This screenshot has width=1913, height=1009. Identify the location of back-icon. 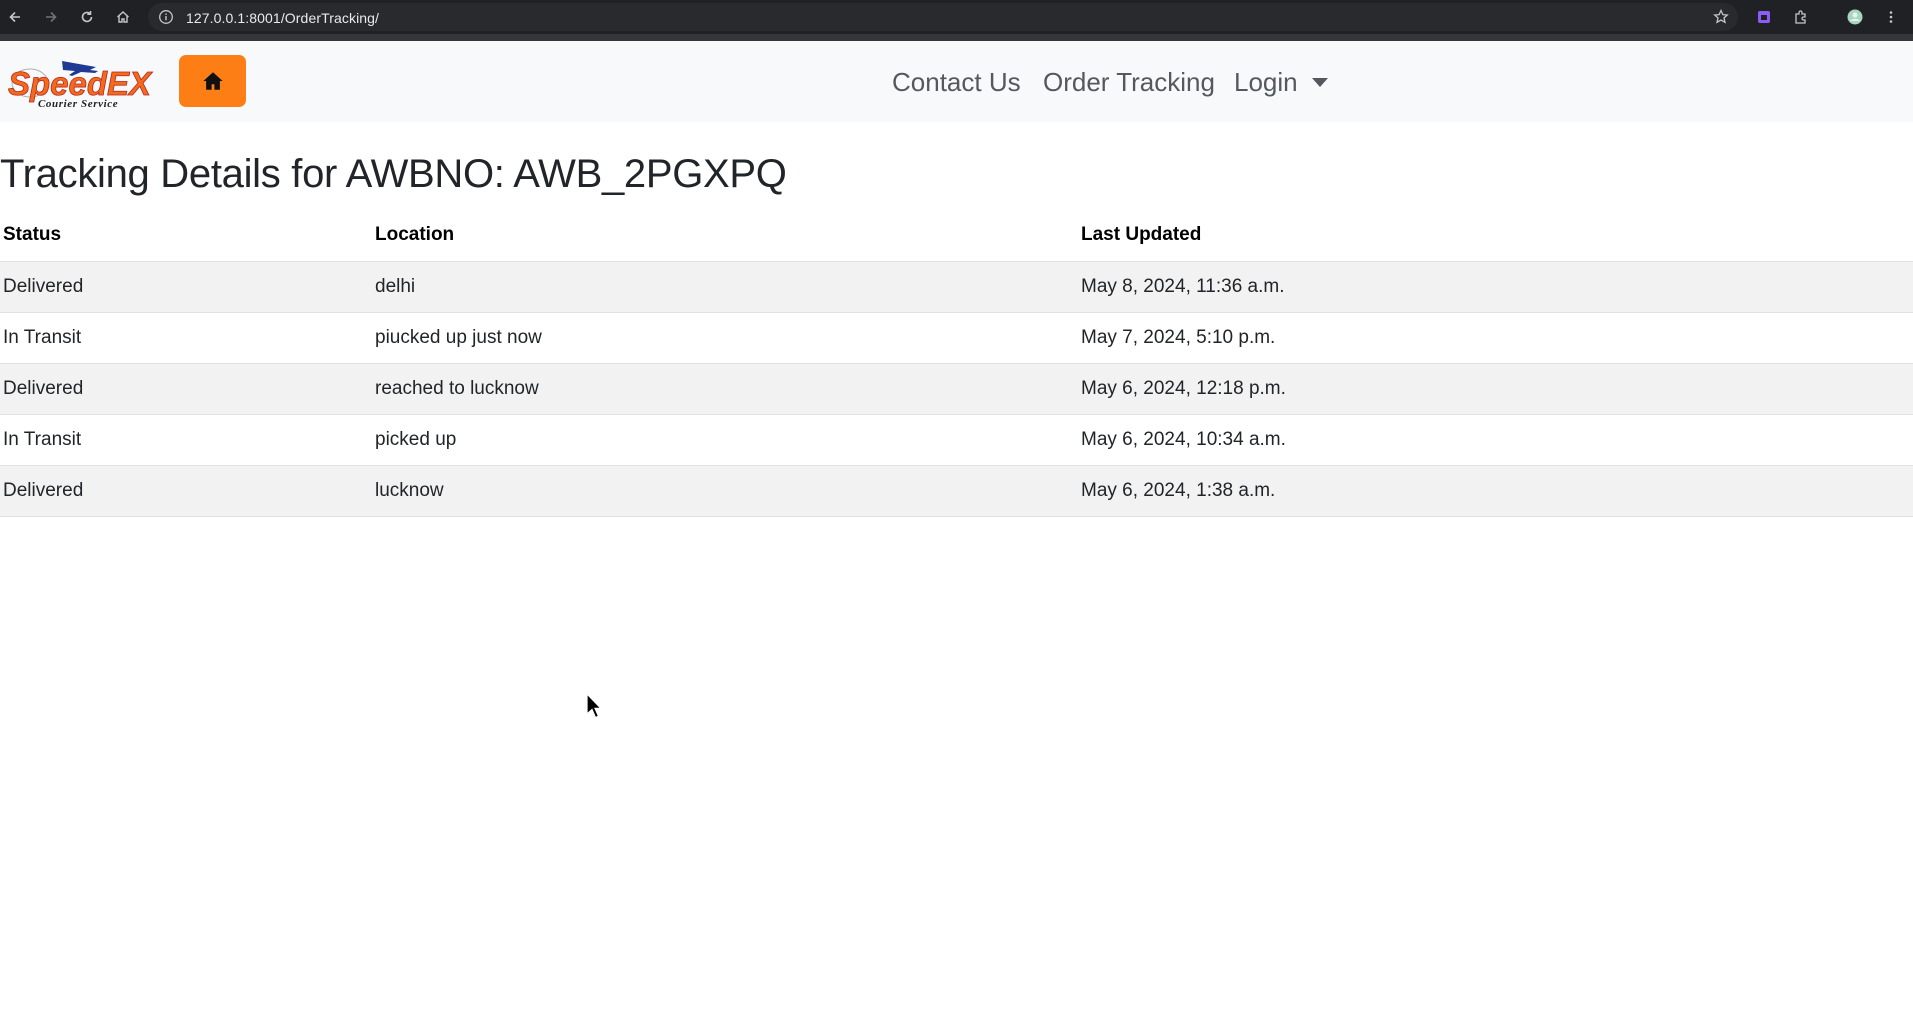
(15, 17).